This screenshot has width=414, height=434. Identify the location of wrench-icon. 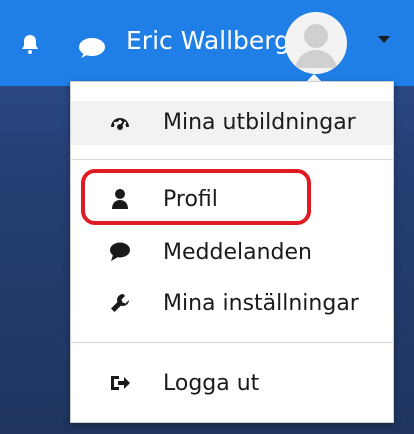
(120, 303).